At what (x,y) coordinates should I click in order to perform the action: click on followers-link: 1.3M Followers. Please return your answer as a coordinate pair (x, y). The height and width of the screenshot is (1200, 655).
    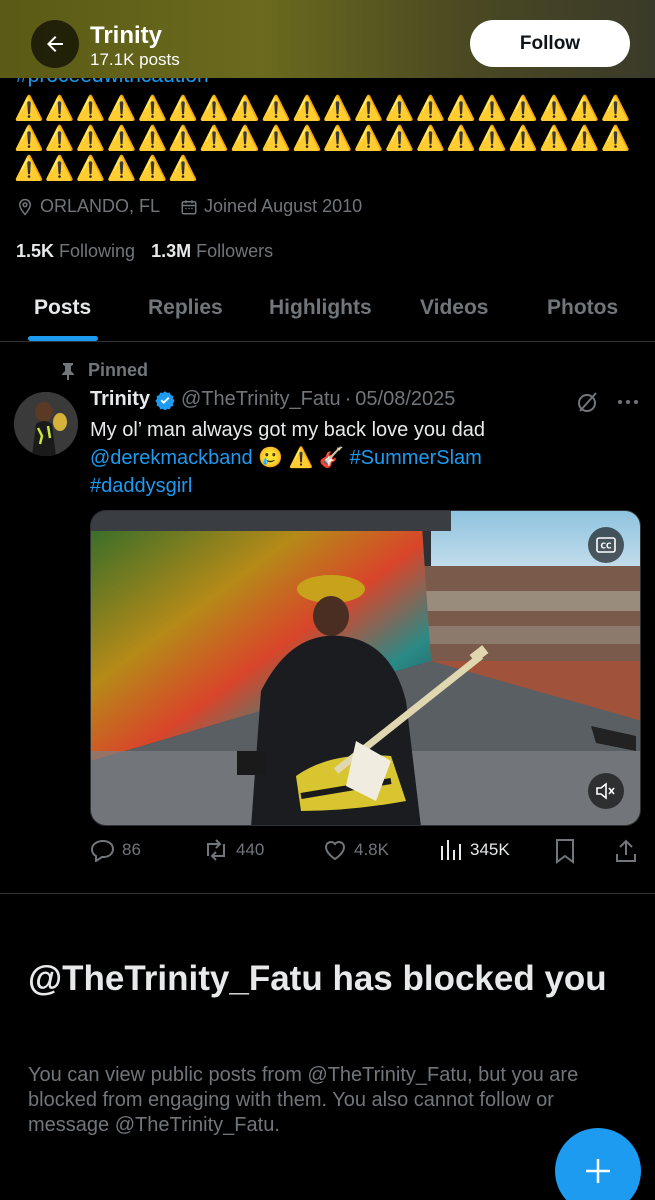
    Looking at the image, I should click on (212, 251).